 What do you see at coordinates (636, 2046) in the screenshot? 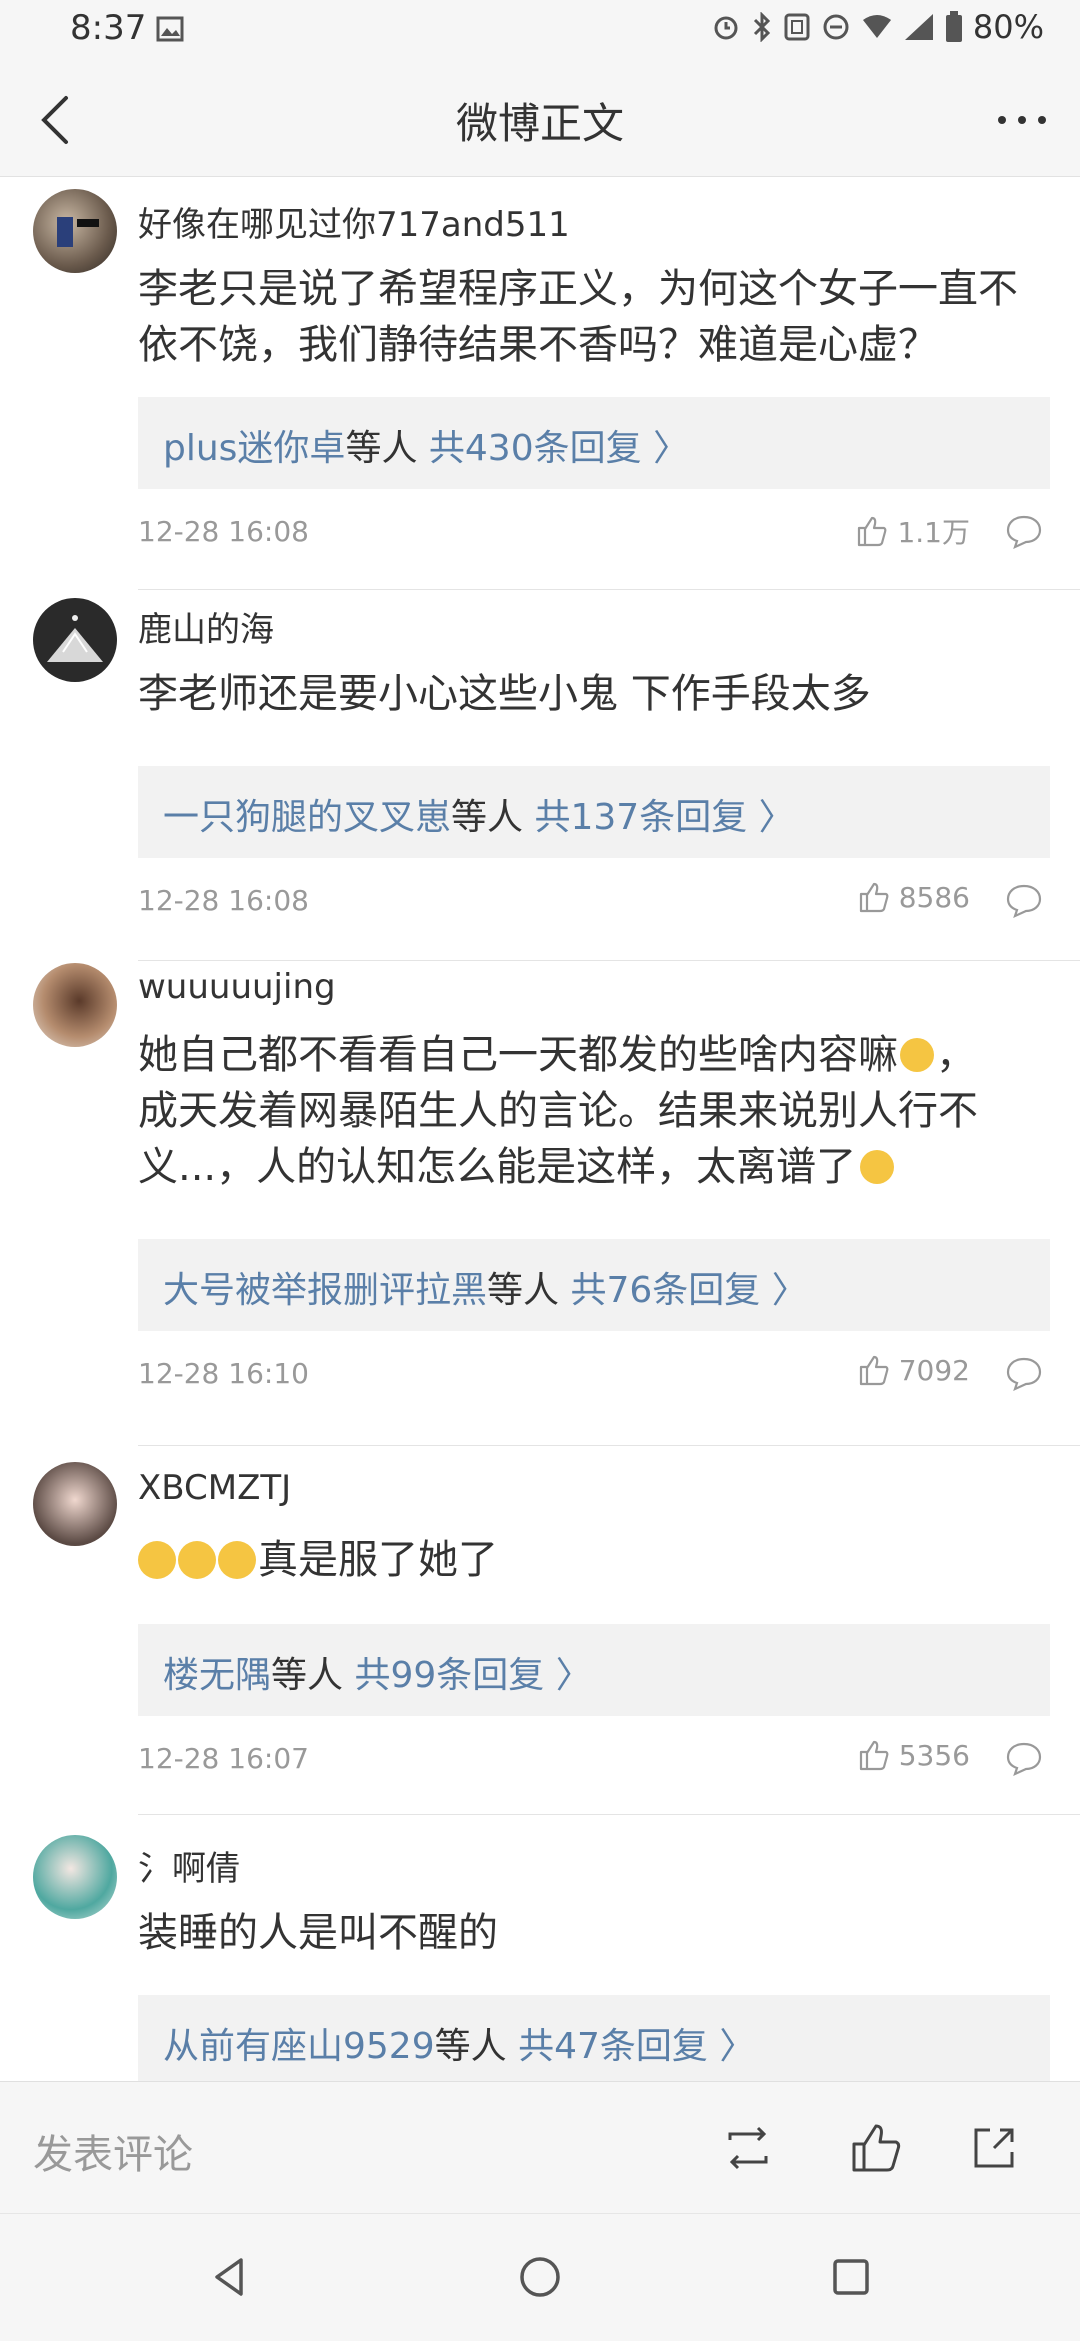
I see `reply-count-link: 共47条回复 〉` at bounding box center [636, 2046].